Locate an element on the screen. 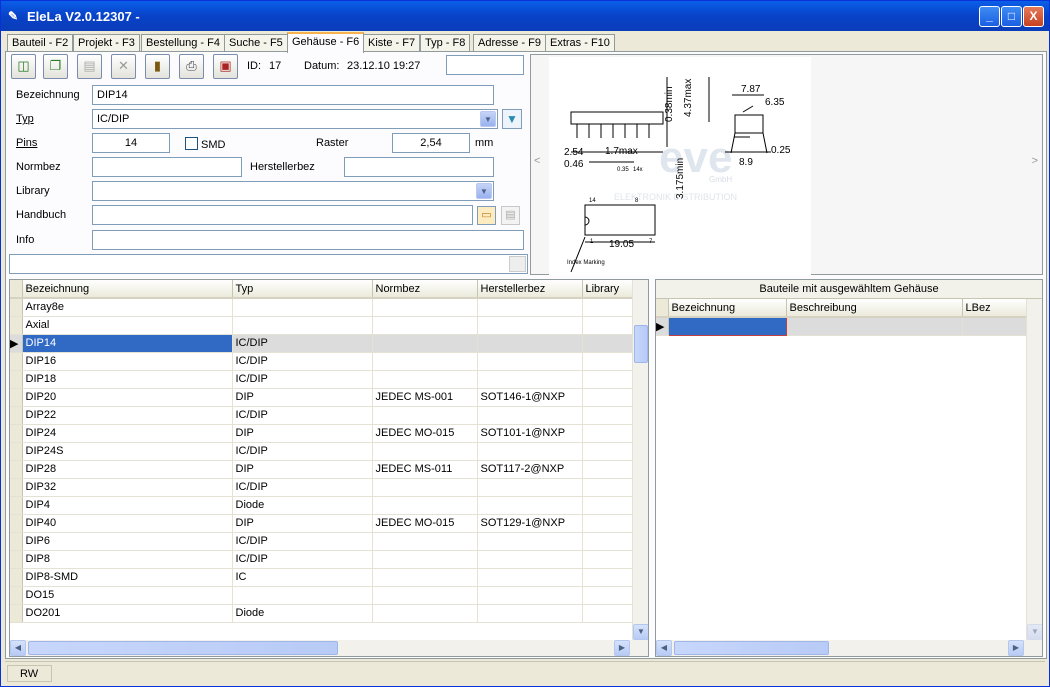  table-cell: SOT146-1@NXP is located at coordinates (530, 397).